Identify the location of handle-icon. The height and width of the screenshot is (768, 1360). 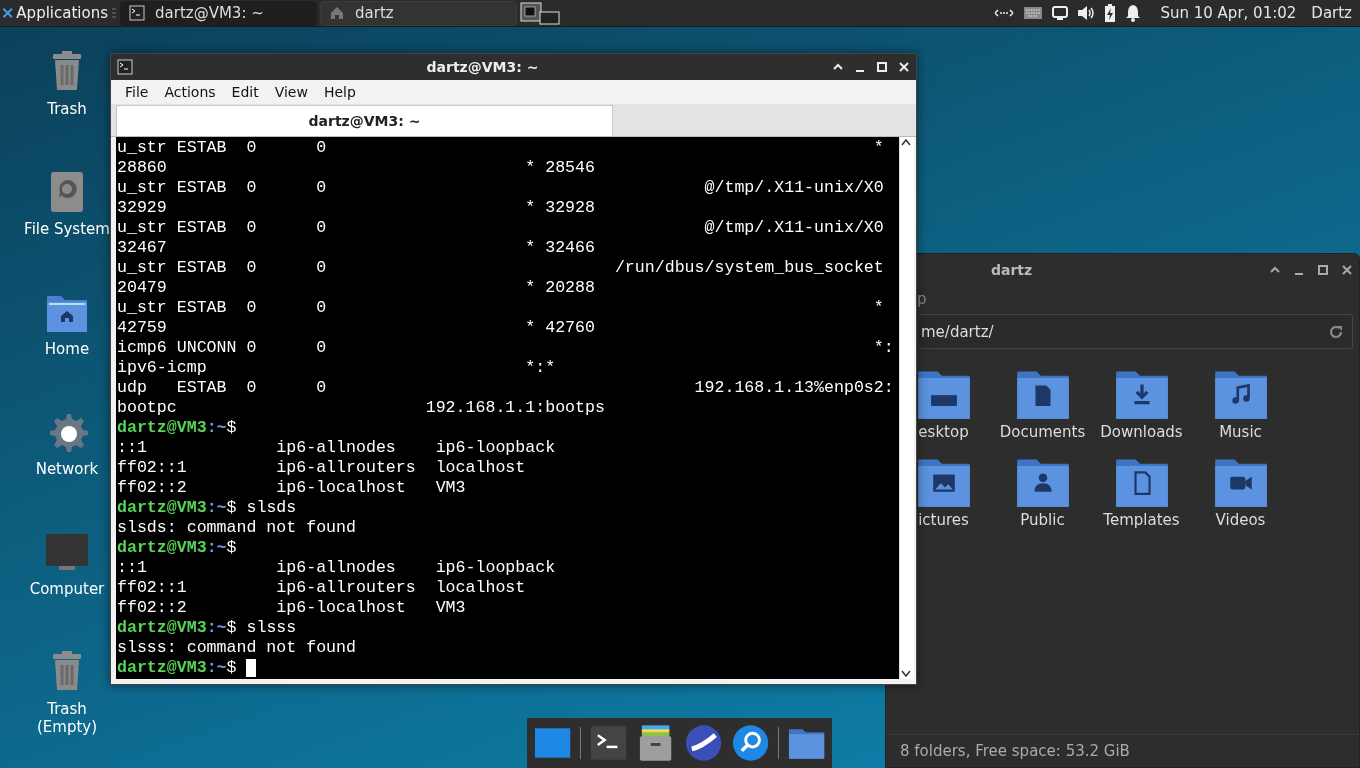
(114, 13).